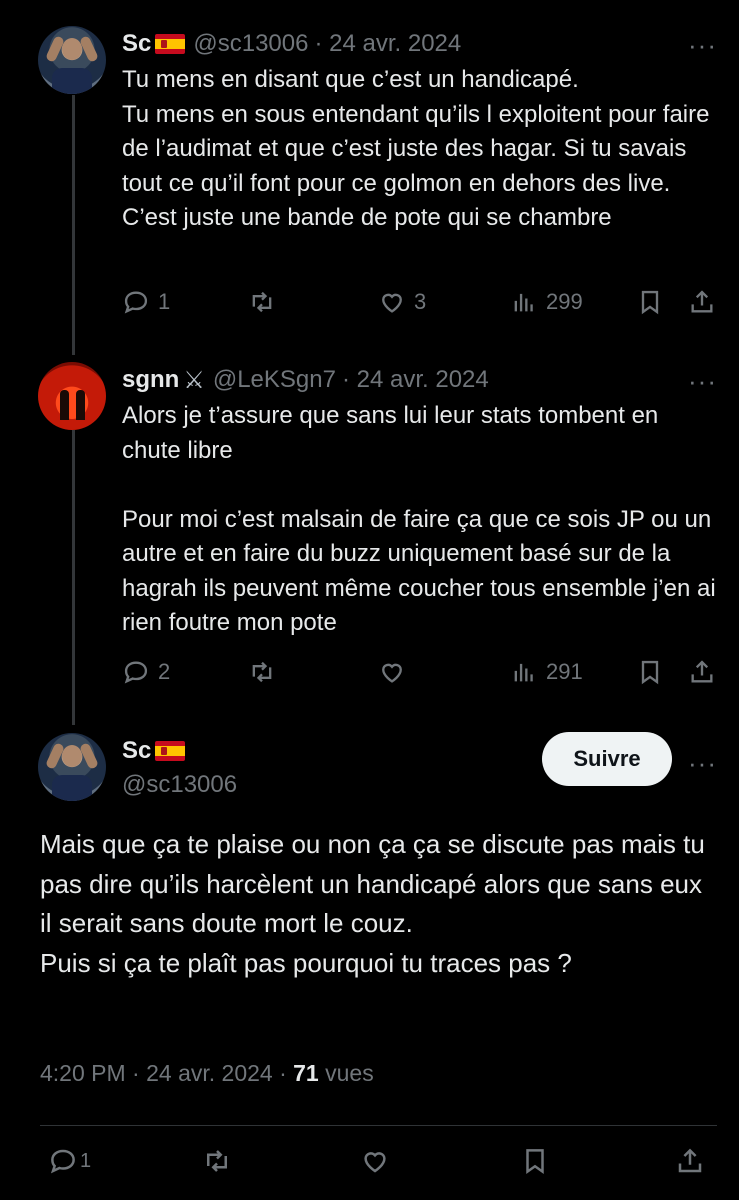  What do you see at coordinates (150, 380) in the screenshot?
I see `display-name: sgnn` at bounding box center [150, 380].